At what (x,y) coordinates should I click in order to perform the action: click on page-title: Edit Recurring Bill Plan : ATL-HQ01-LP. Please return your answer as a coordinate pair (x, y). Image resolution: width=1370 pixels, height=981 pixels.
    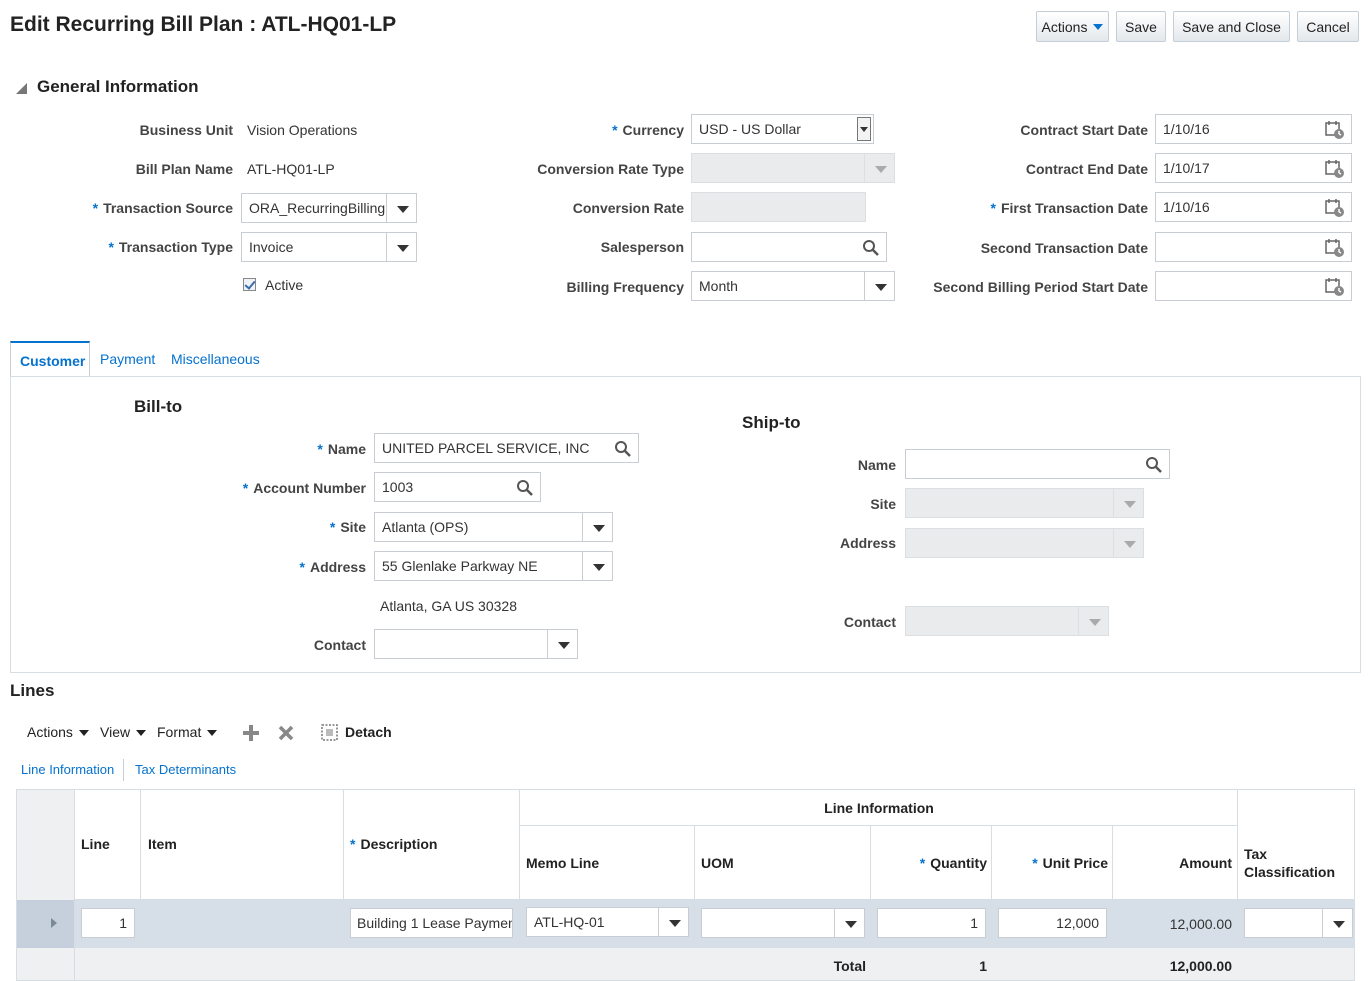
    Looking at the image, I should click on (203, 24).